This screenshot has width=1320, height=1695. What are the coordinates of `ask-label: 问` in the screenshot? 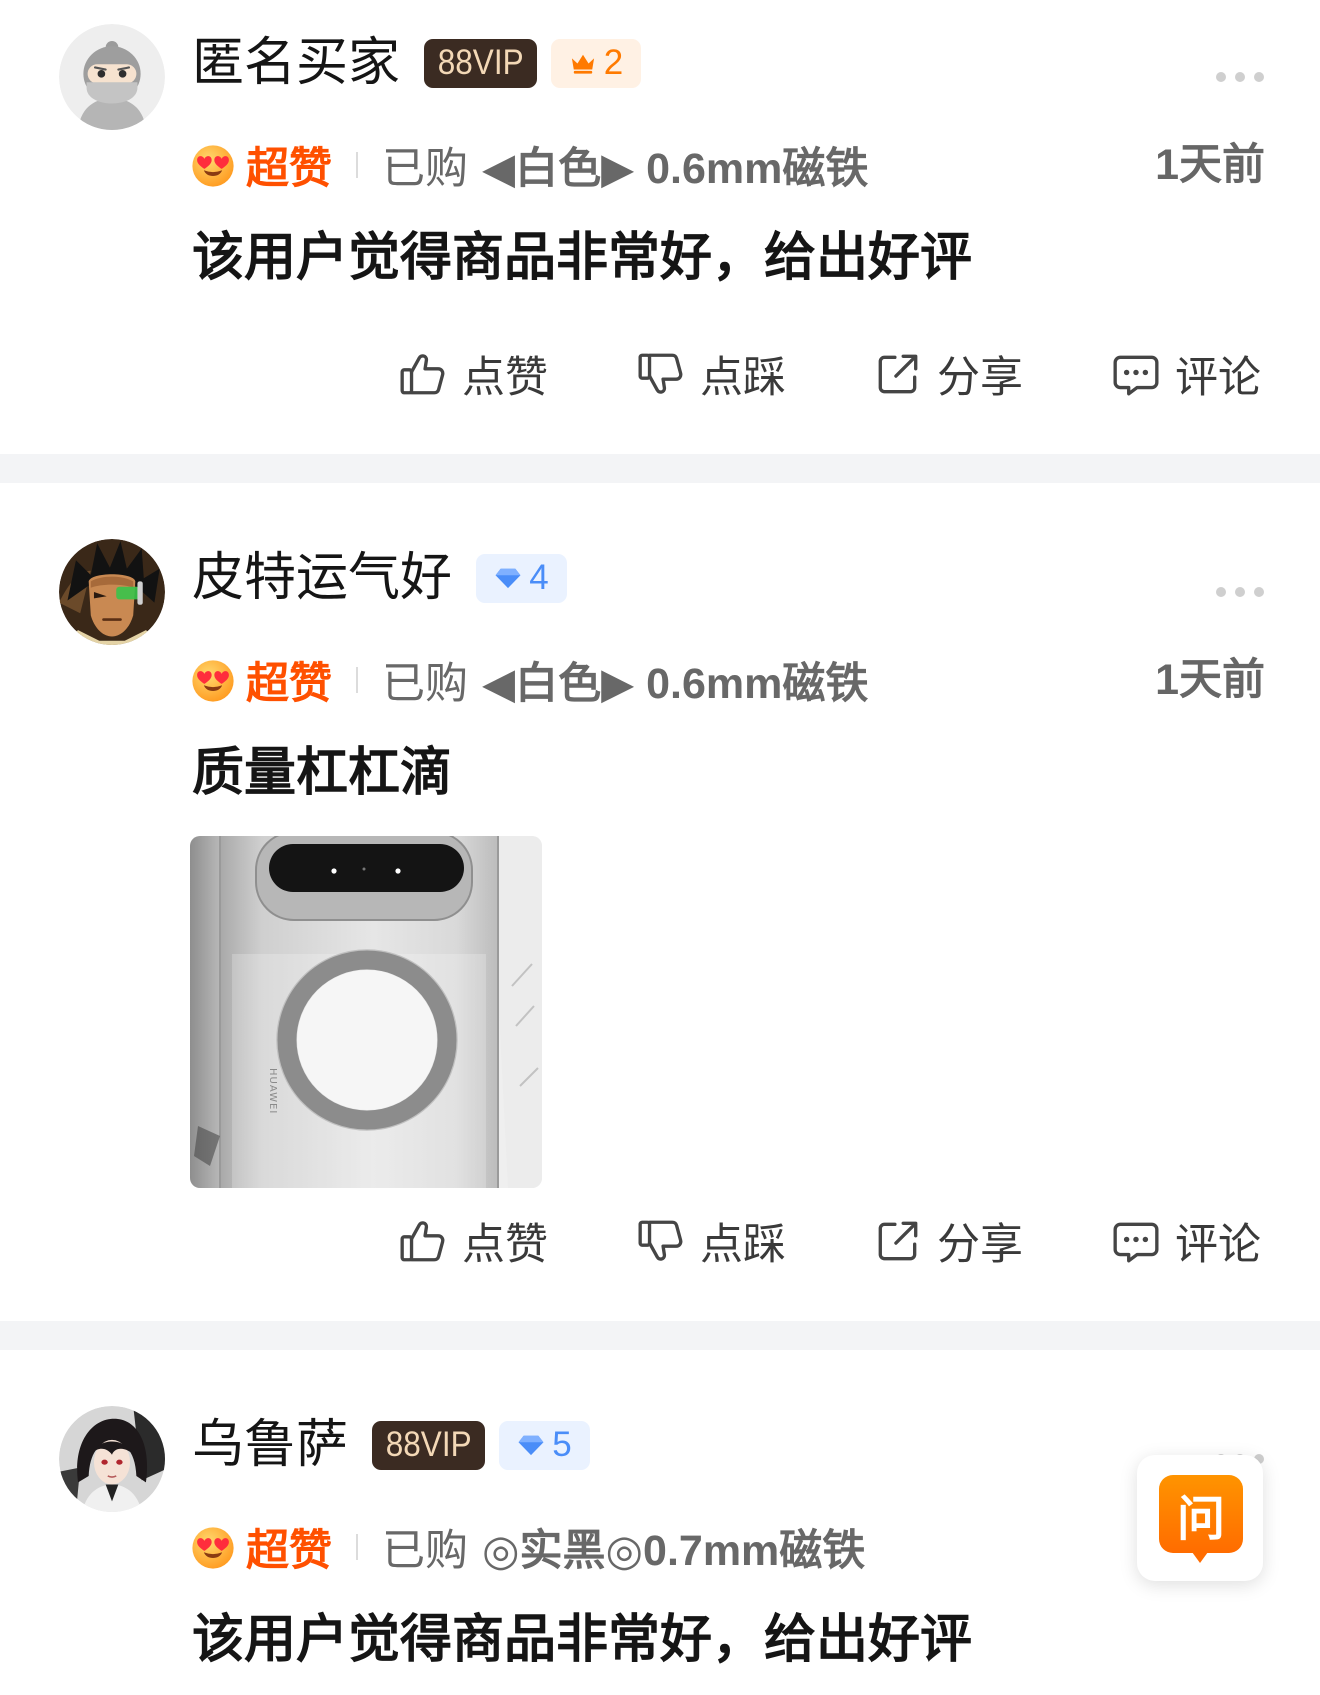 It's located at (1200, 1519).